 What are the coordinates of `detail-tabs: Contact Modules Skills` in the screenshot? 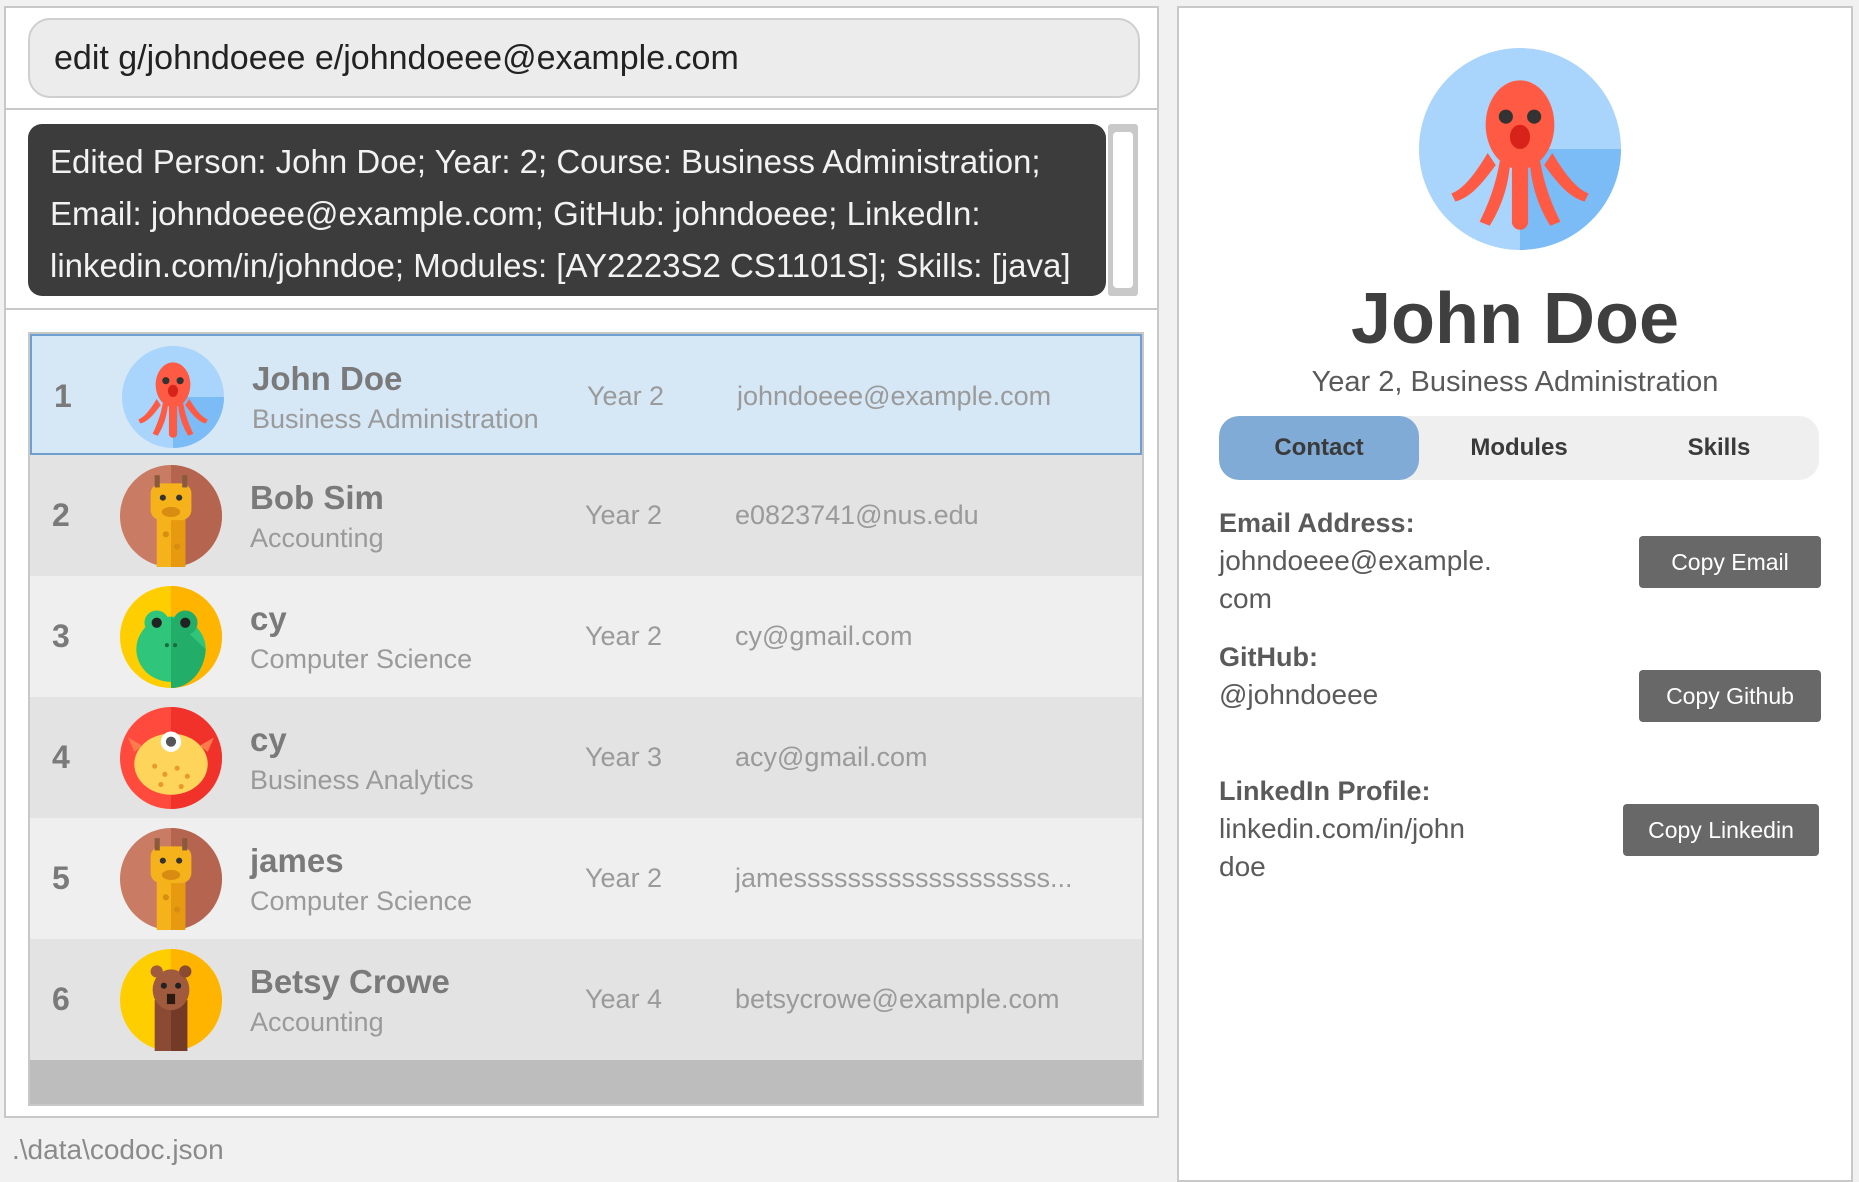 It's located at (1519, 448).